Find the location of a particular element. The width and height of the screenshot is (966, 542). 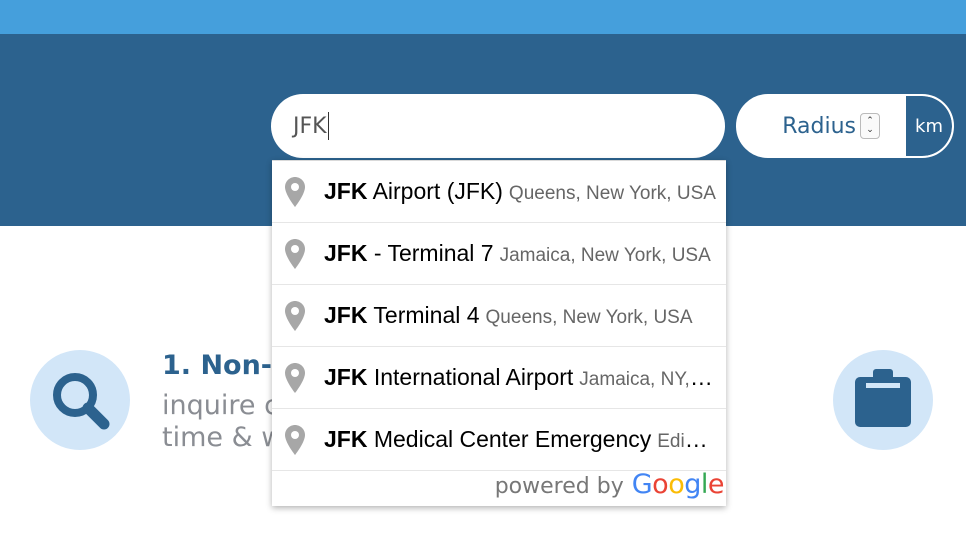

suggestion-main: Terminal 4 is located at coordinates (423, 315).